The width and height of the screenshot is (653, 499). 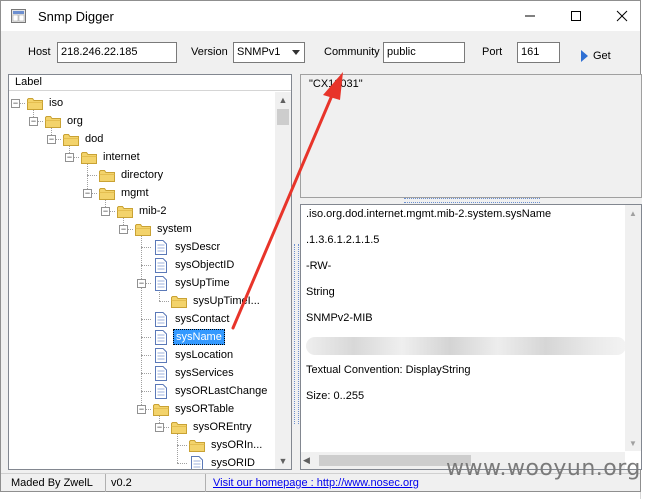 I want to click on tree-node-syscontact: sysContact, so click(x=192, y=319).